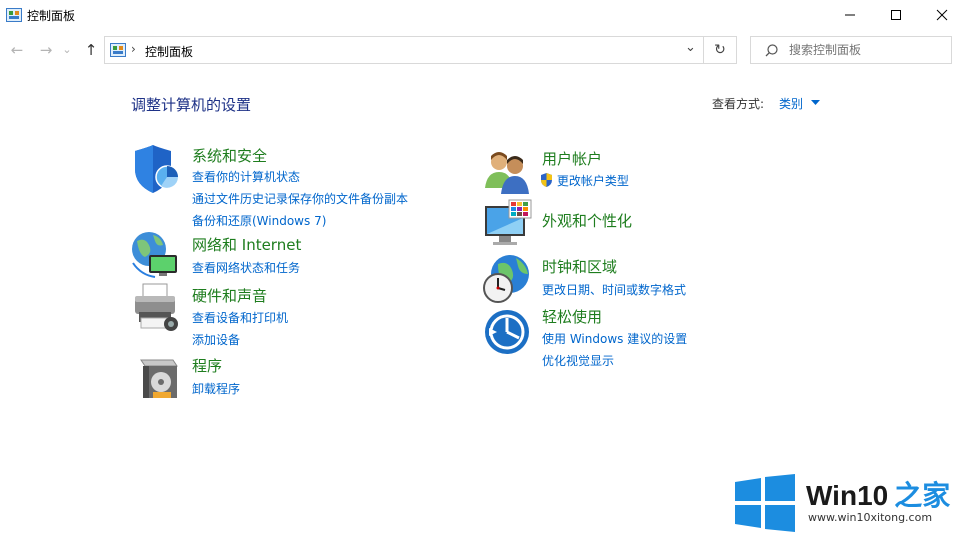 The width and height of the screenshot is (965, 544). What do you see at coordinates (156, 307) in the screenshot?
I see `printer-icon` at bounding box center [156, 307].